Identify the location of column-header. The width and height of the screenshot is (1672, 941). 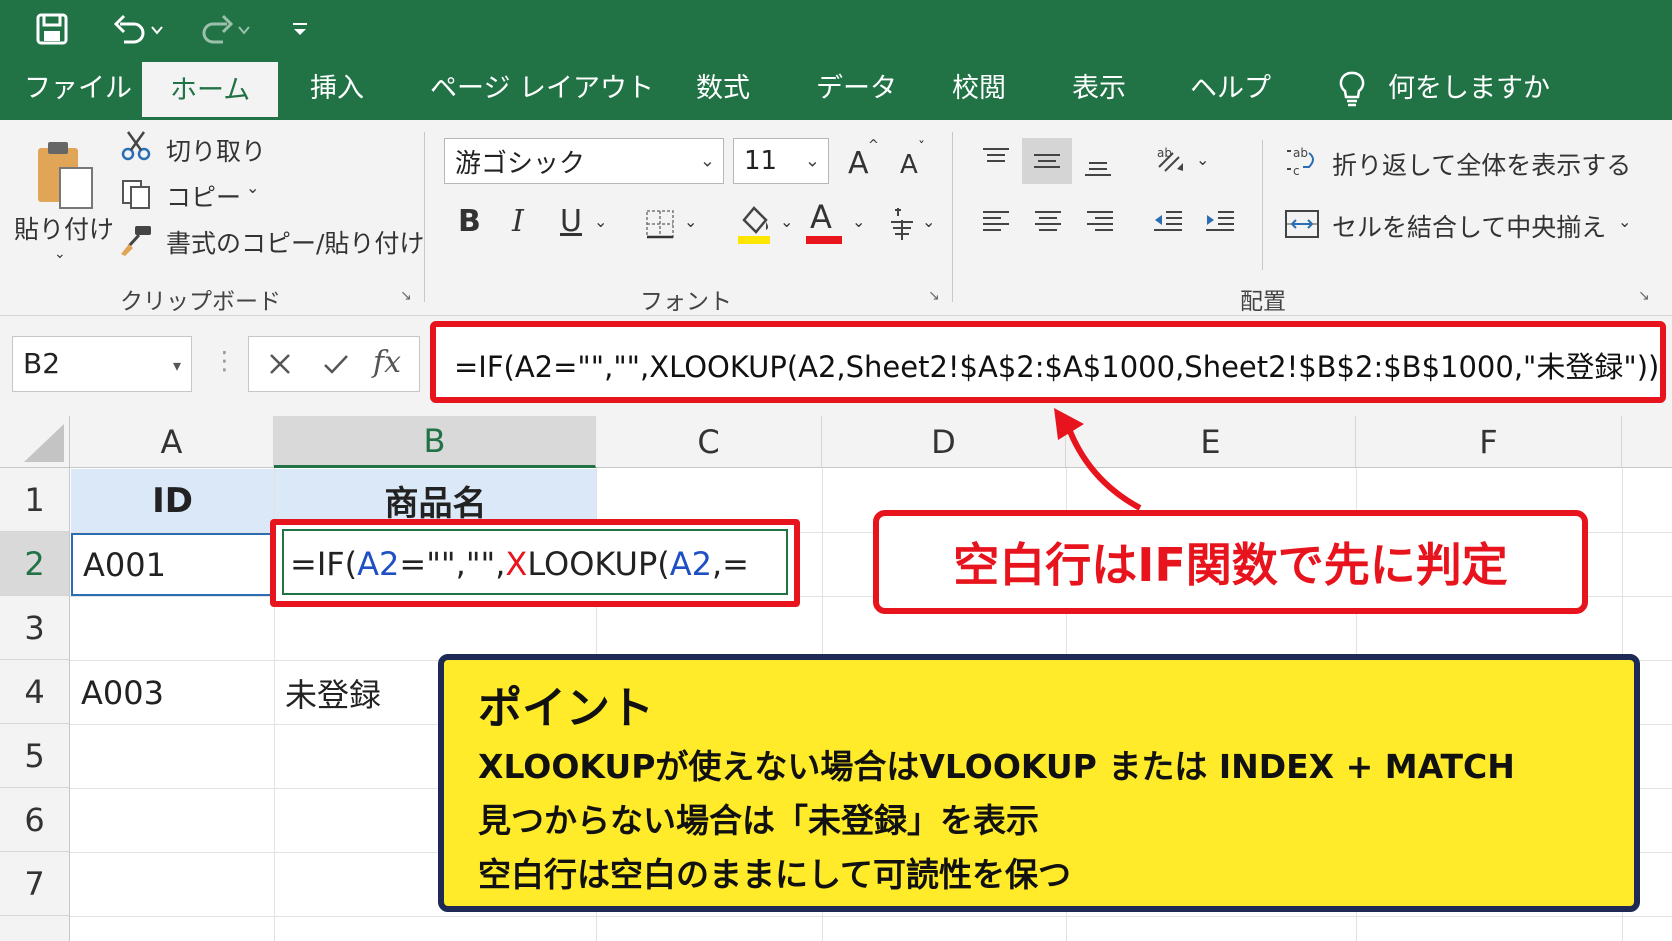
(1647, 442).